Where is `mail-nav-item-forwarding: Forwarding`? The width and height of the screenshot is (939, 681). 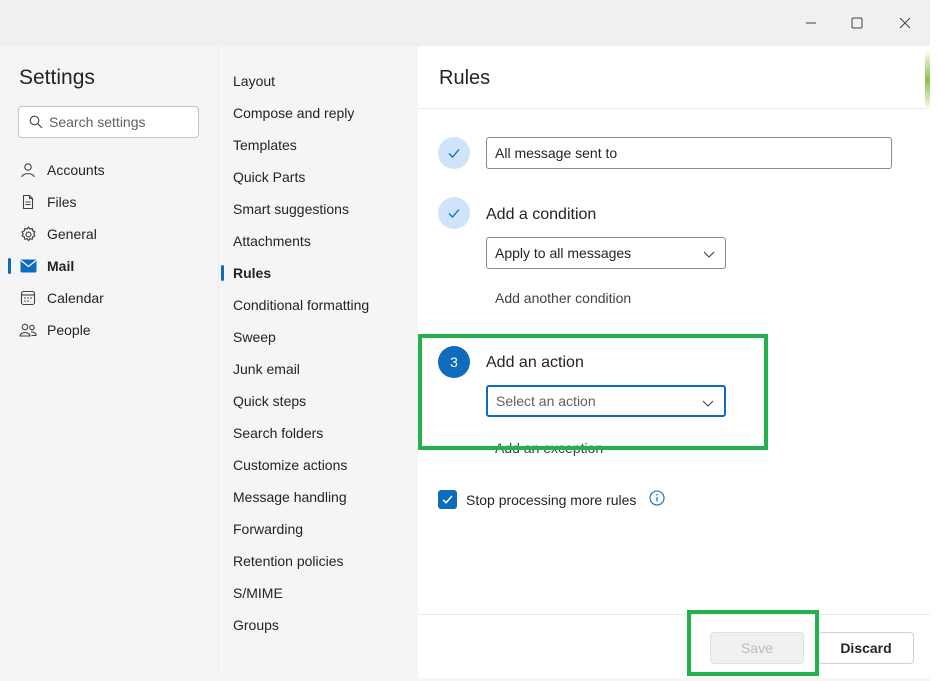 mail-nav-item-forwarding: Forwarding is located at coordinates (319, 529).